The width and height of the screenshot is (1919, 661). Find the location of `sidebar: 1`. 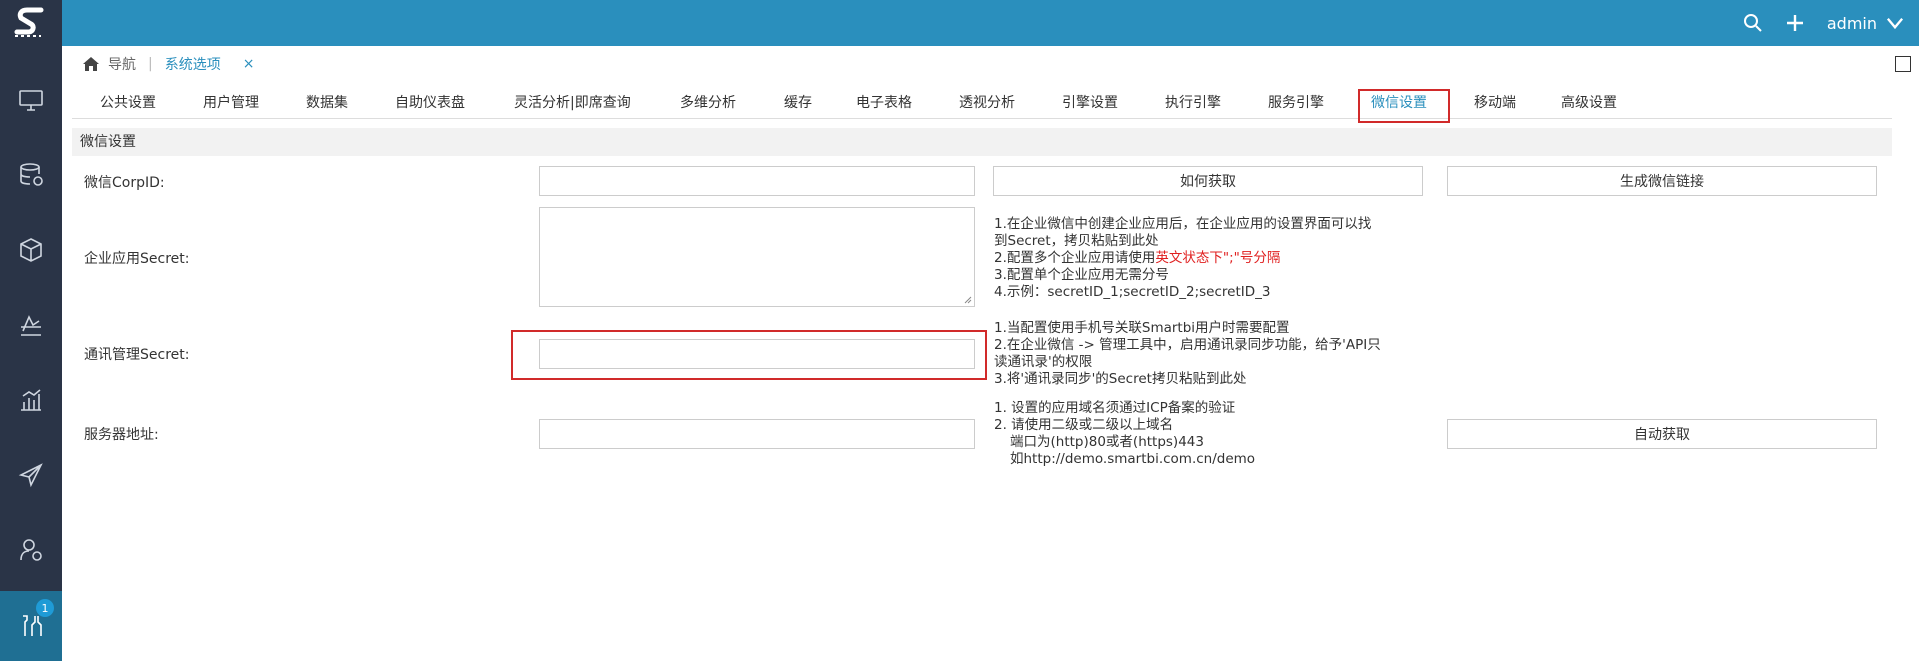

sidebar: 1 is located at coordinates (31, 330).